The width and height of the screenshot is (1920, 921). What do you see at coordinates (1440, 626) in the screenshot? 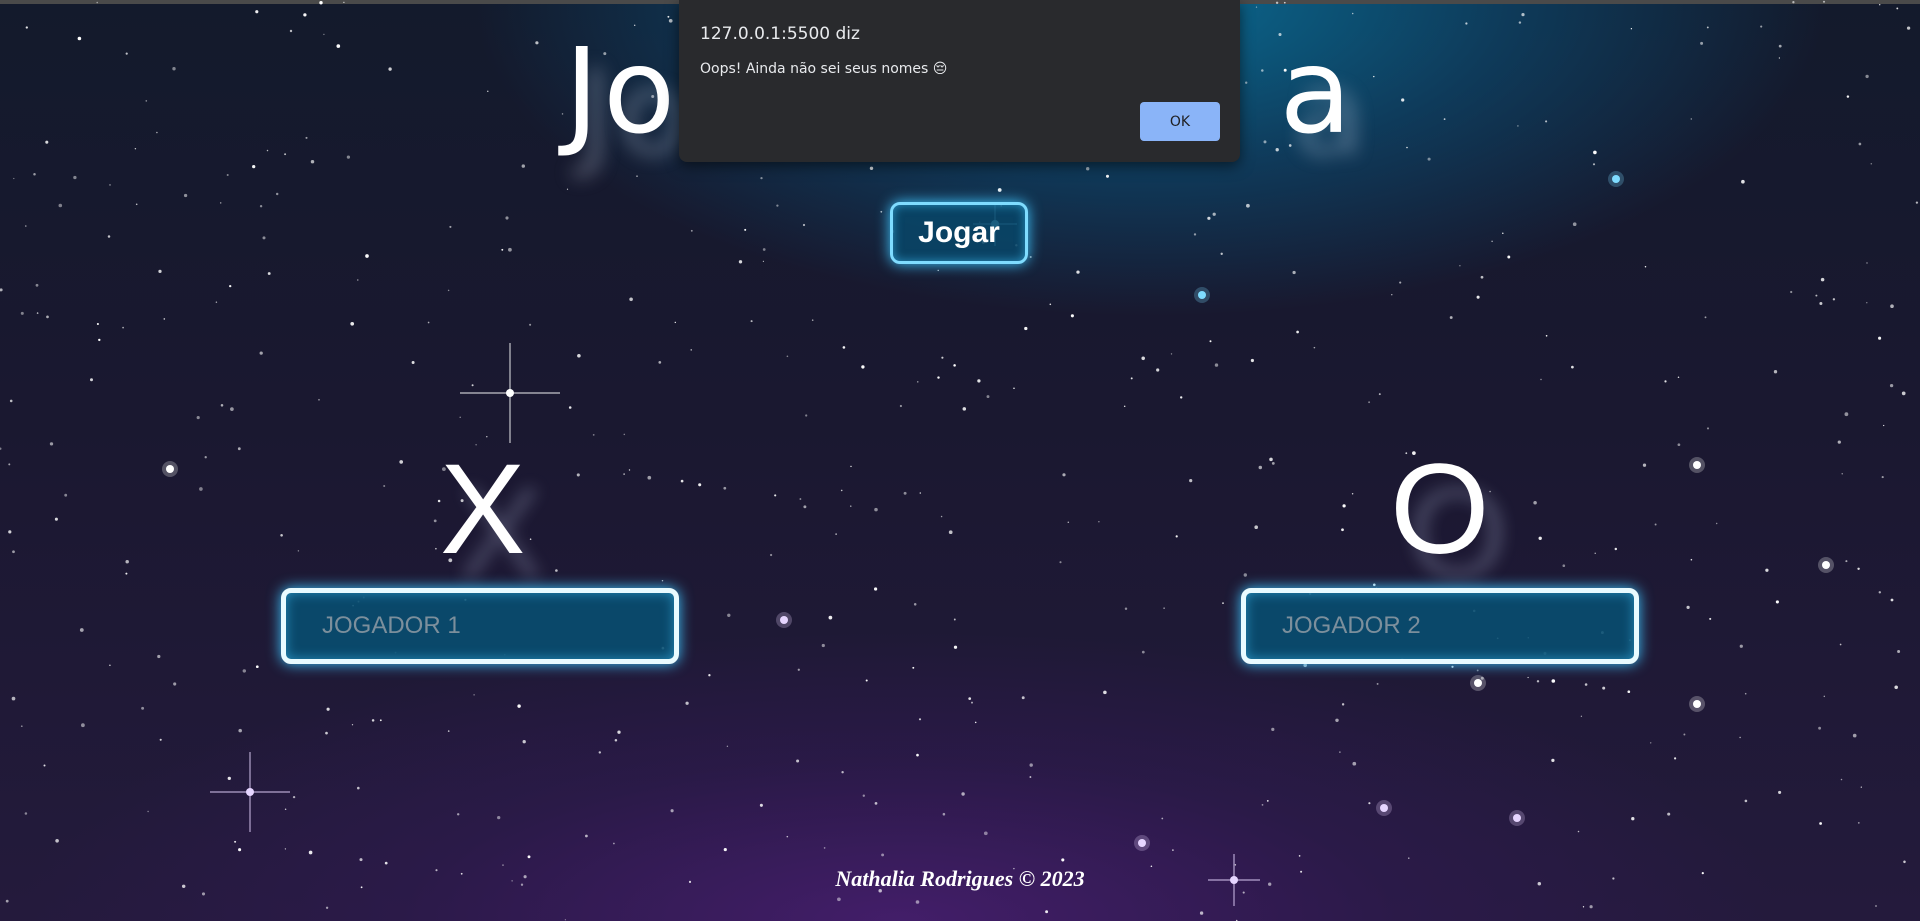
I see `player2-name-input` at bounding box center [1440, 626].